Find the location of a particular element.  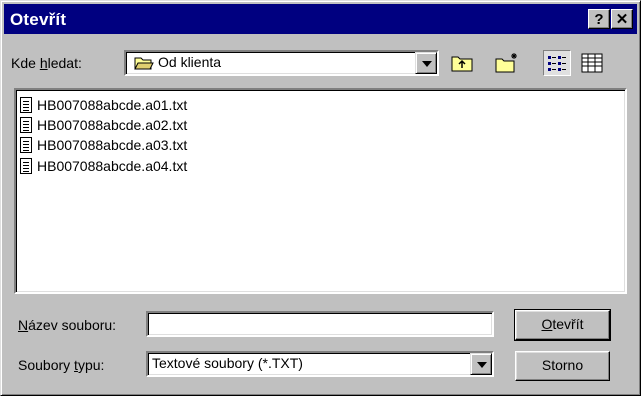

list-item: HB007088abcde.a01.txt is located at coordinates (103, 105).